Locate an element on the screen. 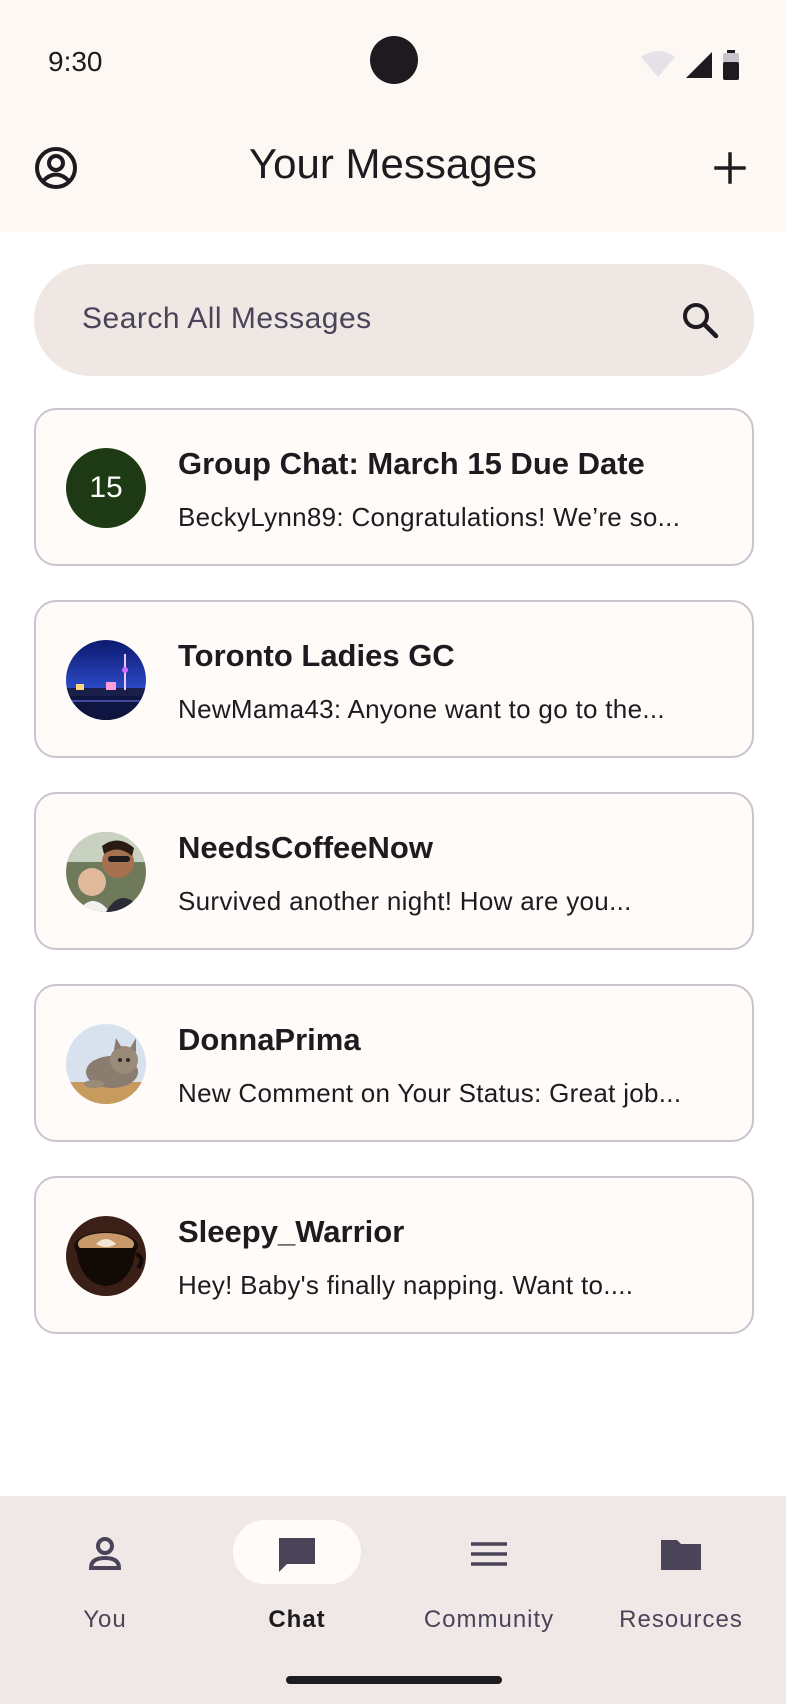 The width and height of the screenshot is (786, 1704). bottom-navigation: You Chat Community Resources is located at coordinates (393, 1600).